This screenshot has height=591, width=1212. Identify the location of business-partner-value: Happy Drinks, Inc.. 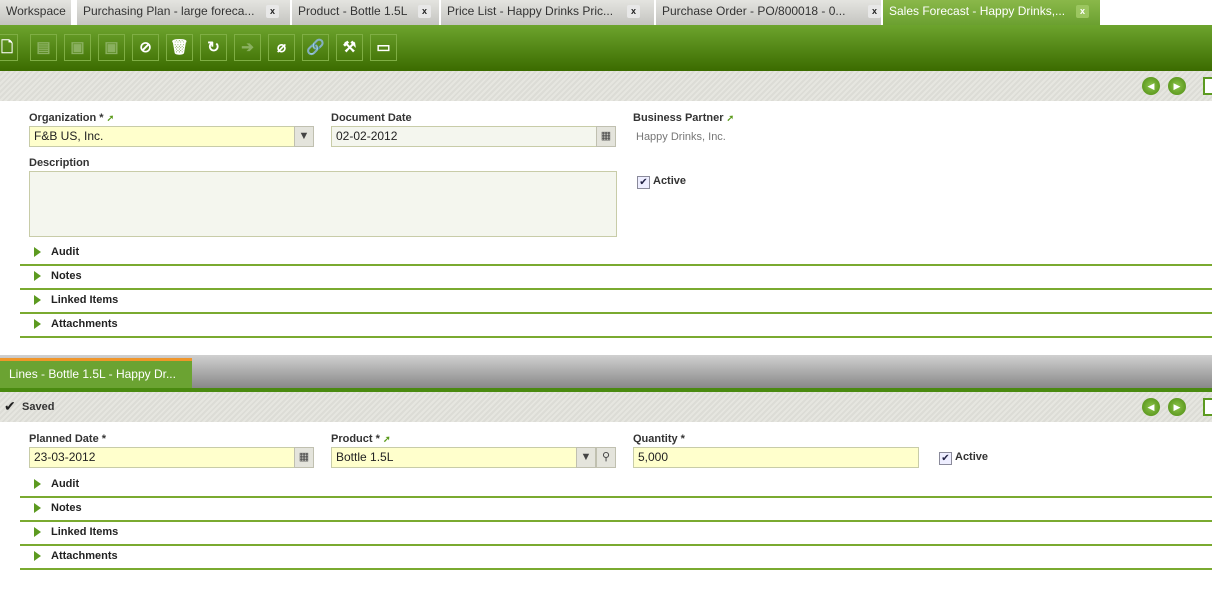
(681, 137).